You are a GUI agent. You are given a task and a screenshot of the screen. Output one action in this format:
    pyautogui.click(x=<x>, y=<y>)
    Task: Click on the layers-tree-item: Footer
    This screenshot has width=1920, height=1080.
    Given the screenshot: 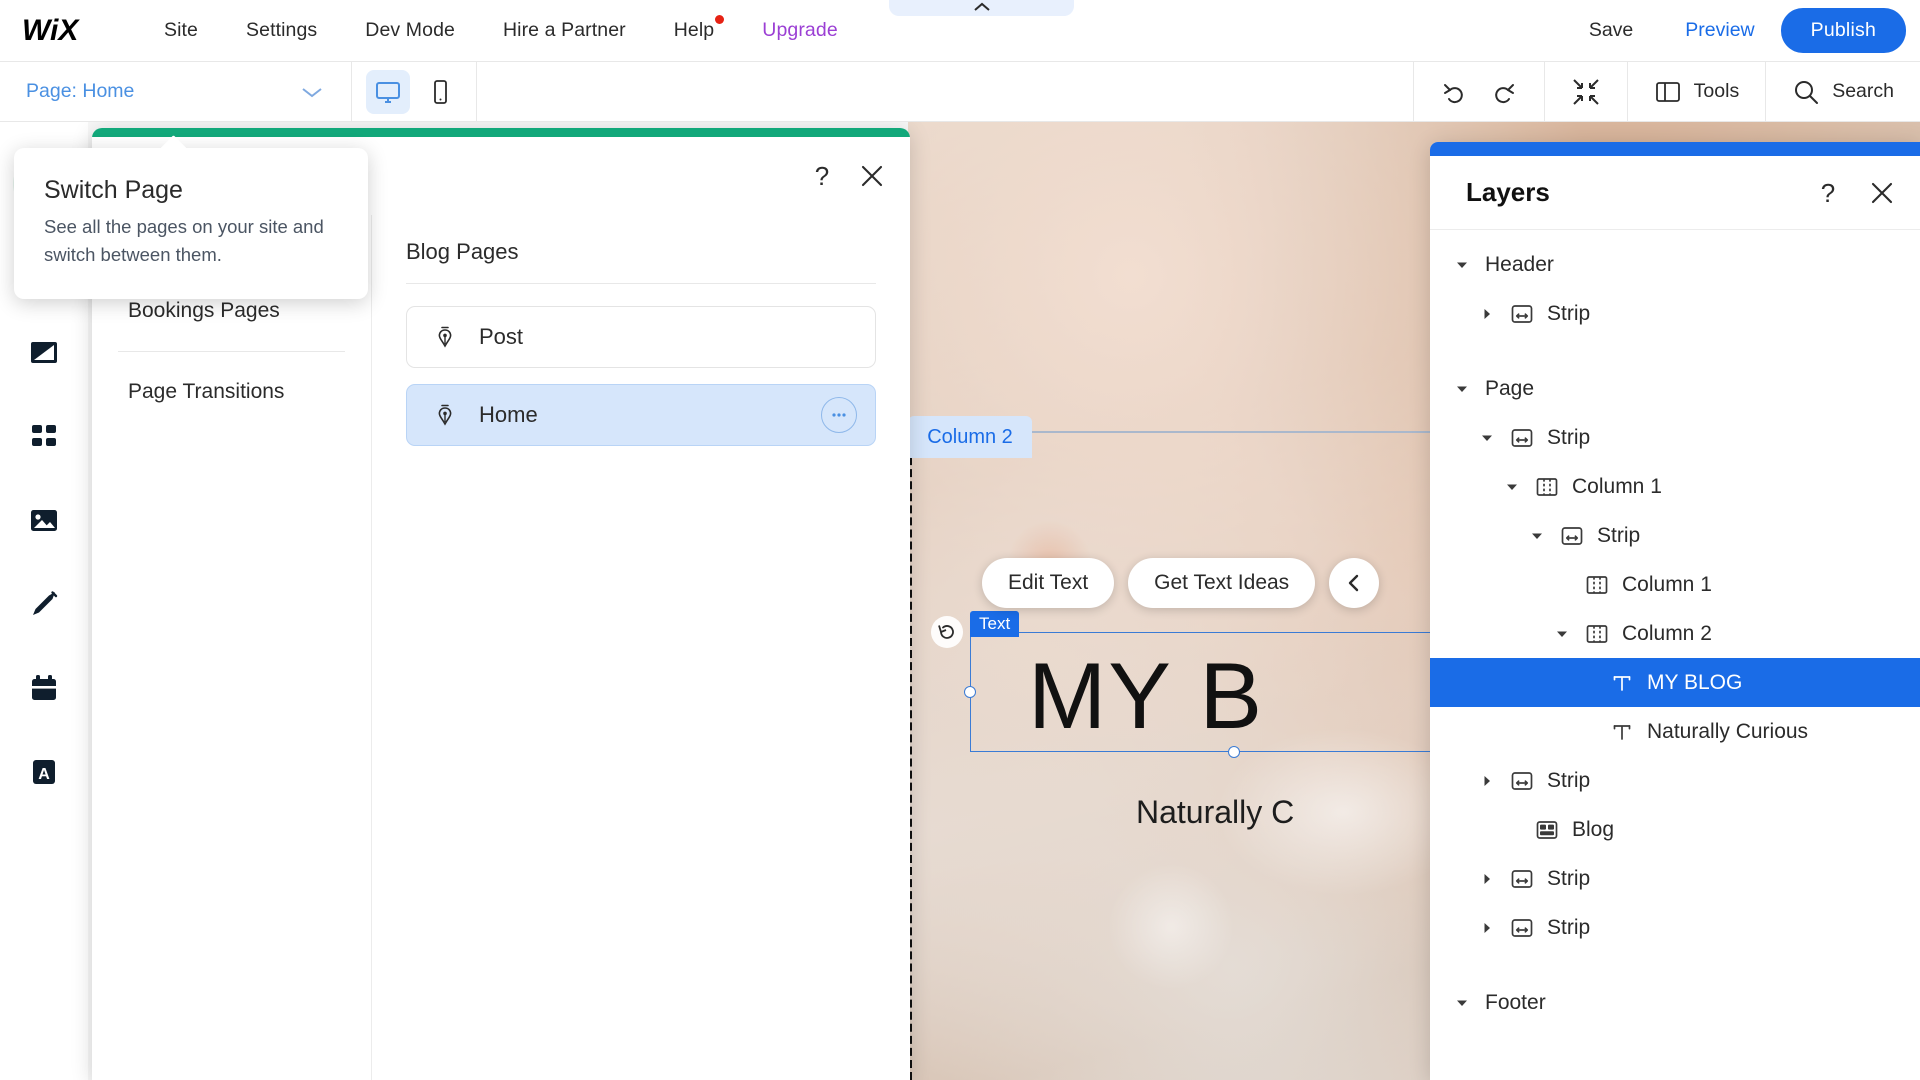 What is the action you would take?
    pyautogui.click(x=1675, y=1002)
    